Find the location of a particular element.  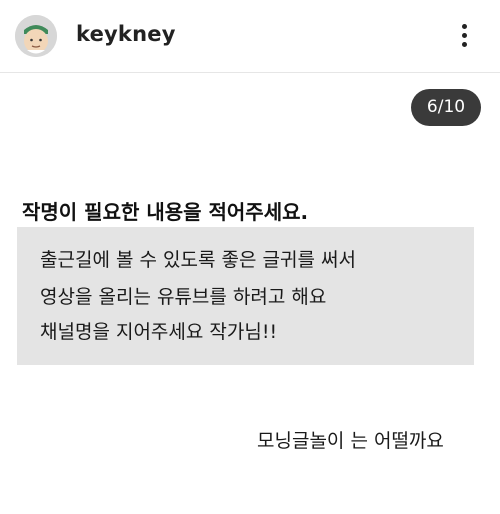

post-header: keykney is located at coordinates (250, 36).